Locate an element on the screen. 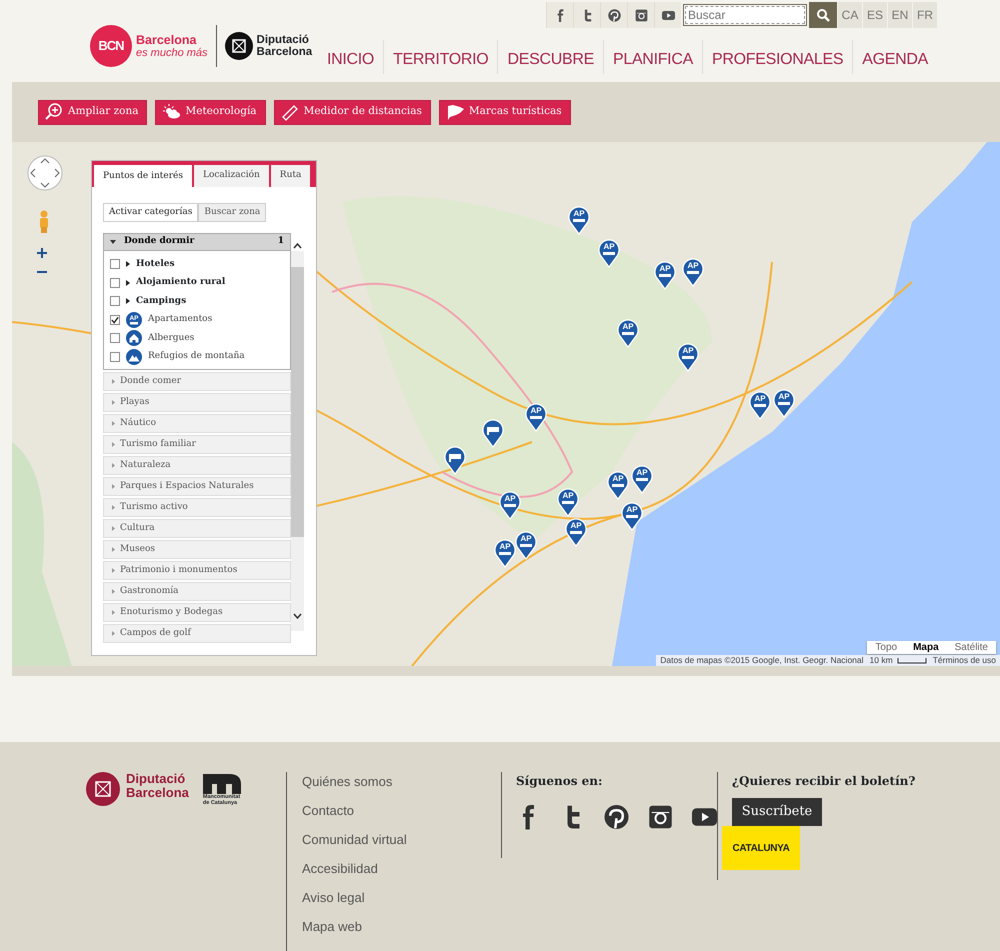 This screenshot has width=1000, height=951. nav-link: PLANIFICA is located at coordinates (653, 57).